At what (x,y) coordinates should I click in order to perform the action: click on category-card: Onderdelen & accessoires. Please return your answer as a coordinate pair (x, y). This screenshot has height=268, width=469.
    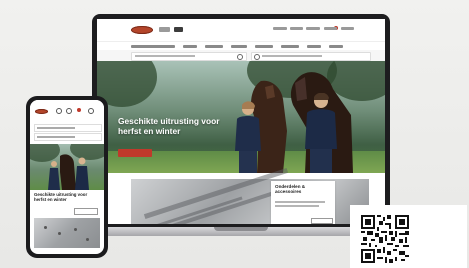
    Looking at the image, I should click on (303, 202).